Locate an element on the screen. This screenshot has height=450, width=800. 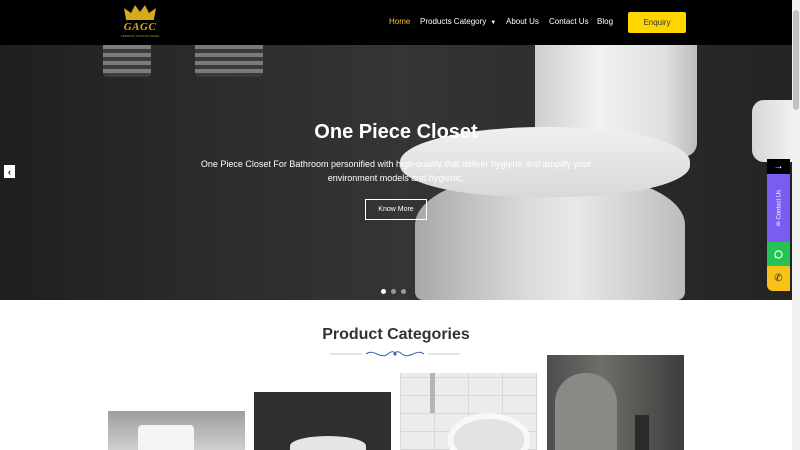
scrollbar-thumb is located at coordinates (796, 60).